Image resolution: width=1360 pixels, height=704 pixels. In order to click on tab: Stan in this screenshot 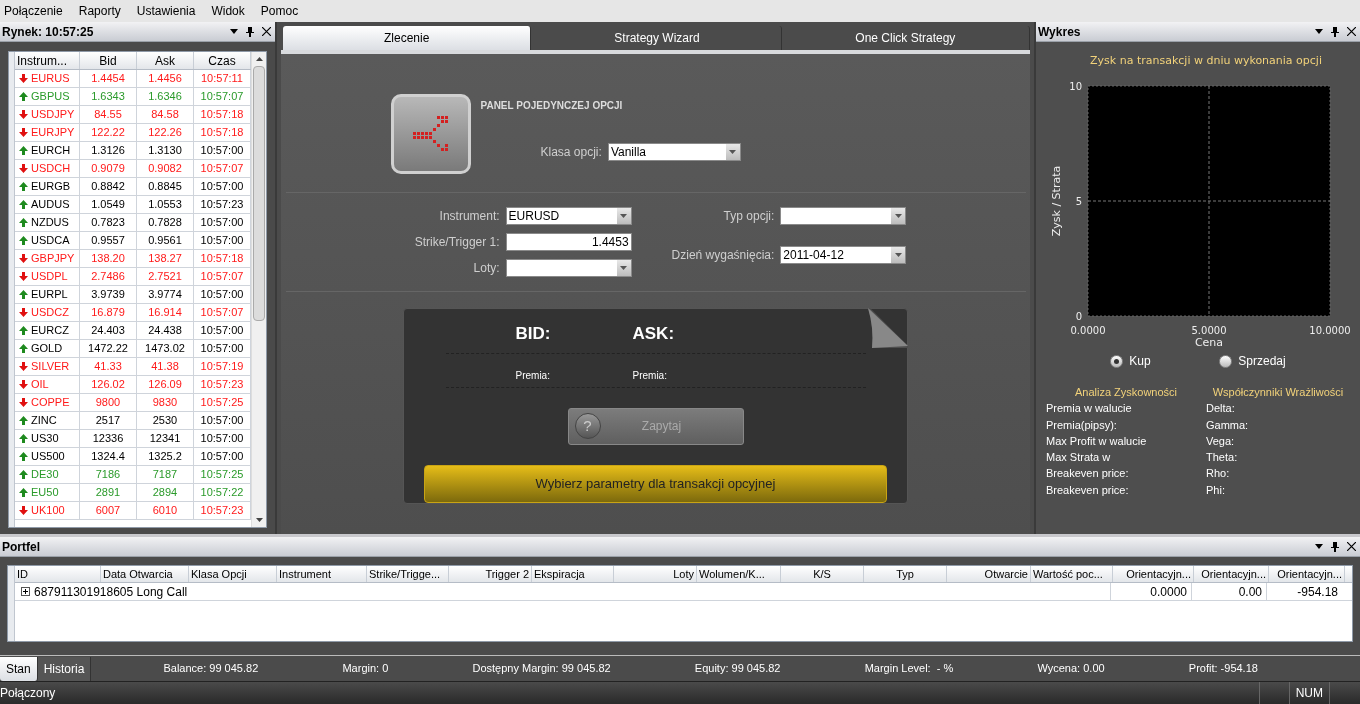, I will do `click(19, 668)`.